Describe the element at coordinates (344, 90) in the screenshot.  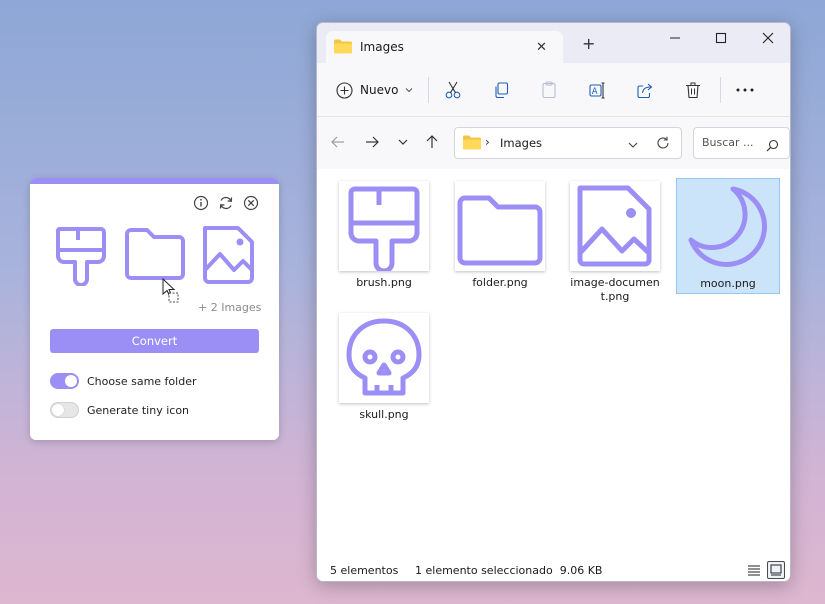
I see `plus-circle-icon` at that location.